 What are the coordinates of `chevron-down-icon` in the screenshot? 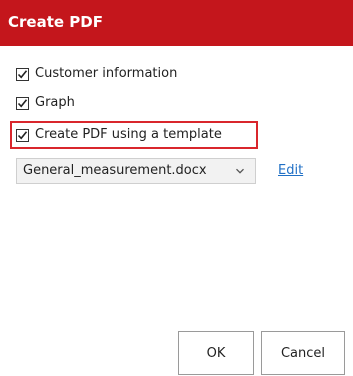 It's located at (240, 171).